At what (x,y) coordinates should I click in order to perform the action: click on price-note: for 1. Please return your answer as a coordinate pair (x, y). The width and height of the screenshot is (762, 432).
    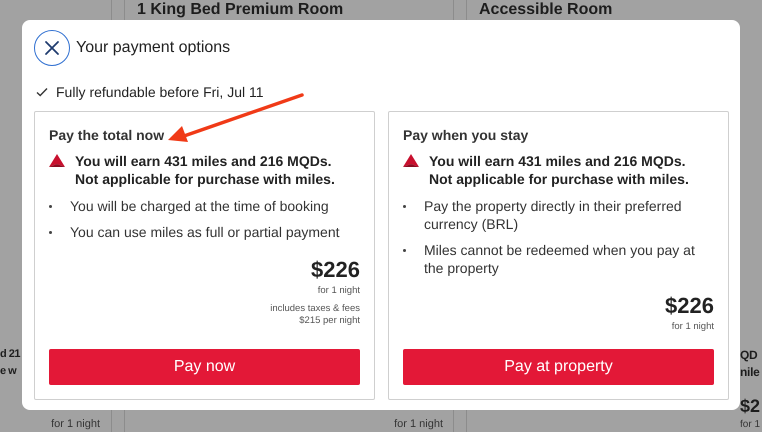
    Looking at the image, I should click on (750, 424).